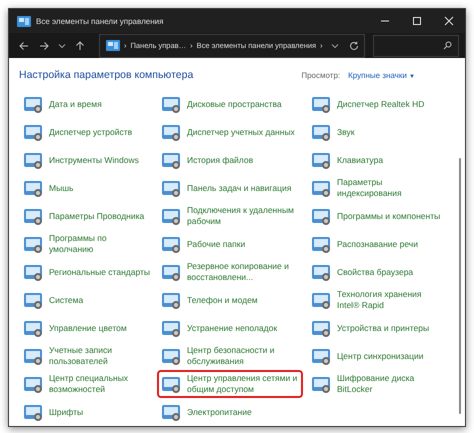 The height and width of the screenshot is (433, 474). Describe the element at coordinates (86, 244) in the screenshot. I see `control-panel-item: Программы по умолчанию` at that location.